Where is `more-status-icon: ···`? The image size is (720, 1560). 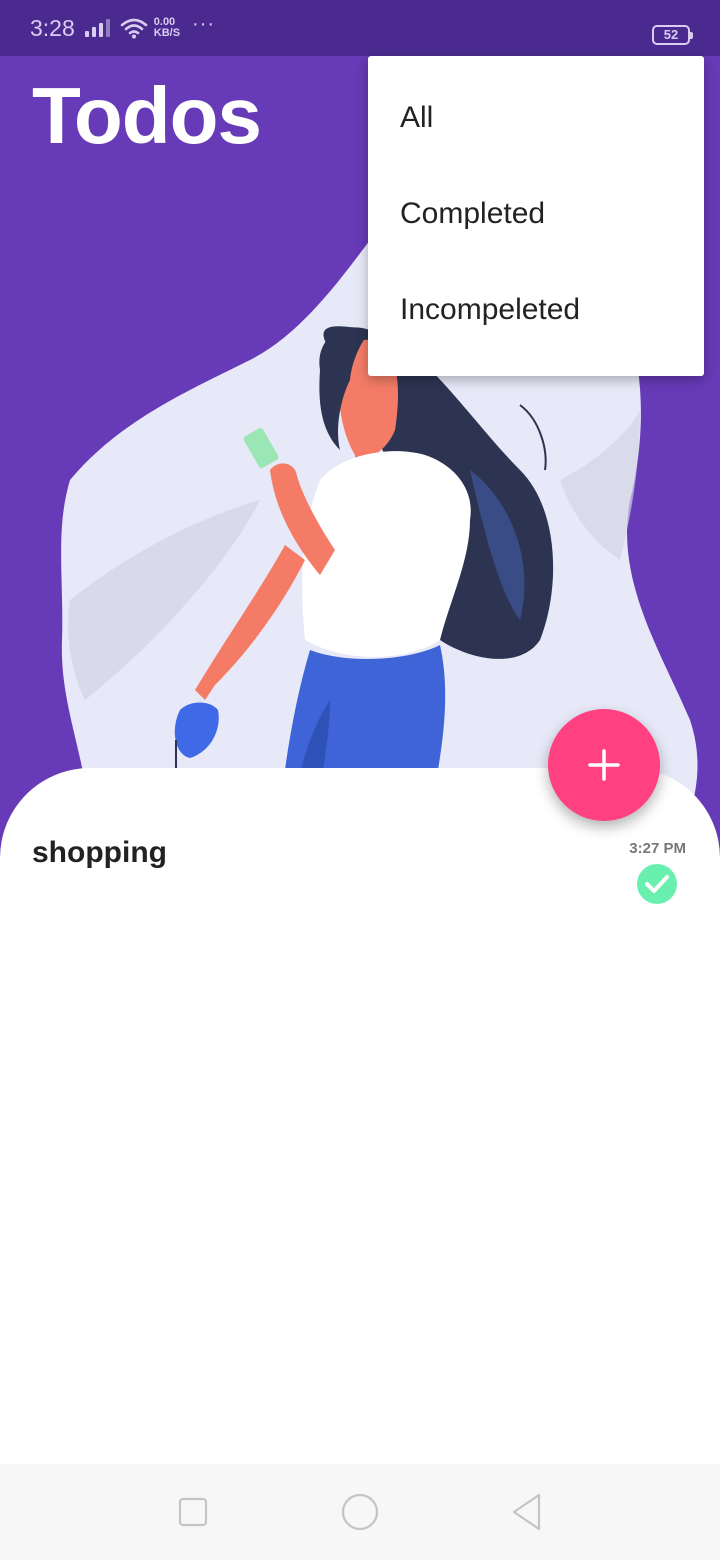
more-status-icon: ··· is located at coordinates (204, 23).